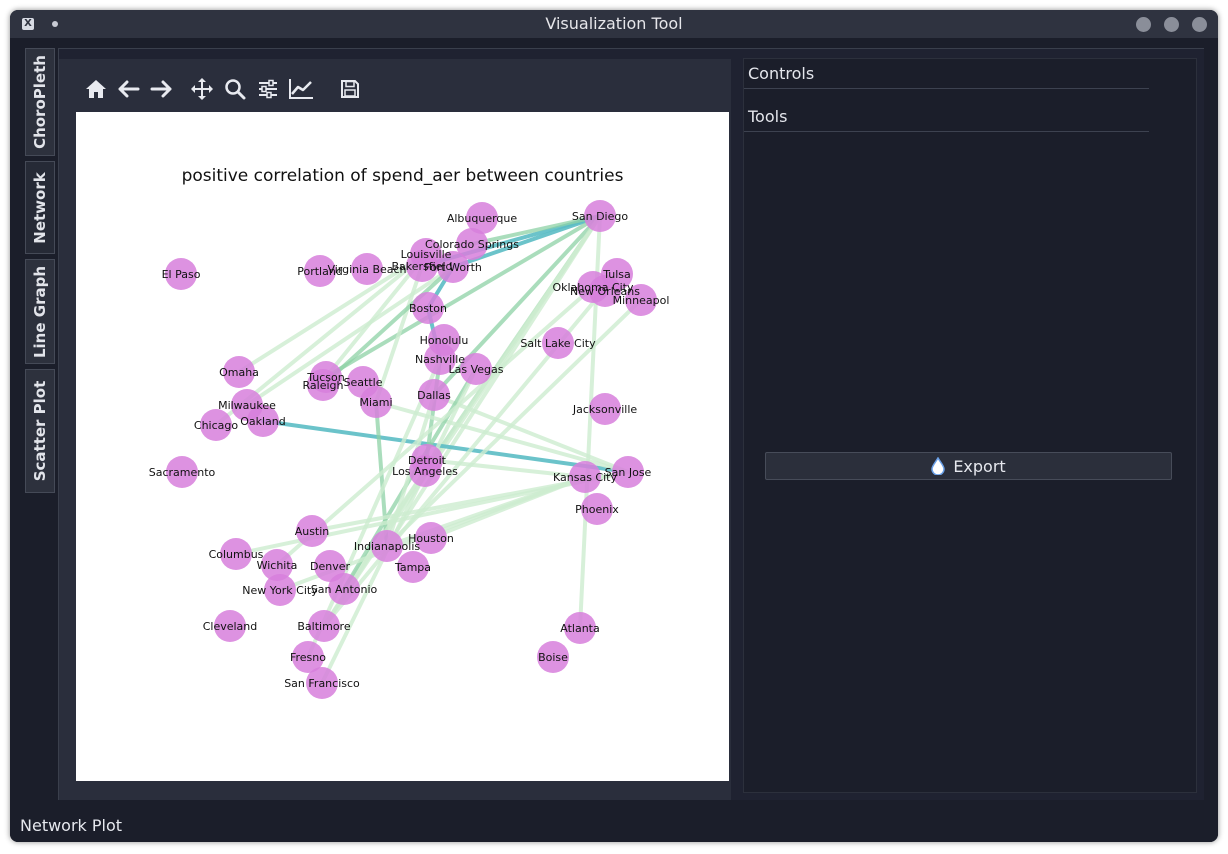 This screenshot has height=854, width=1228. I want to click on node-label-38: Wichita, so click(277, 565).